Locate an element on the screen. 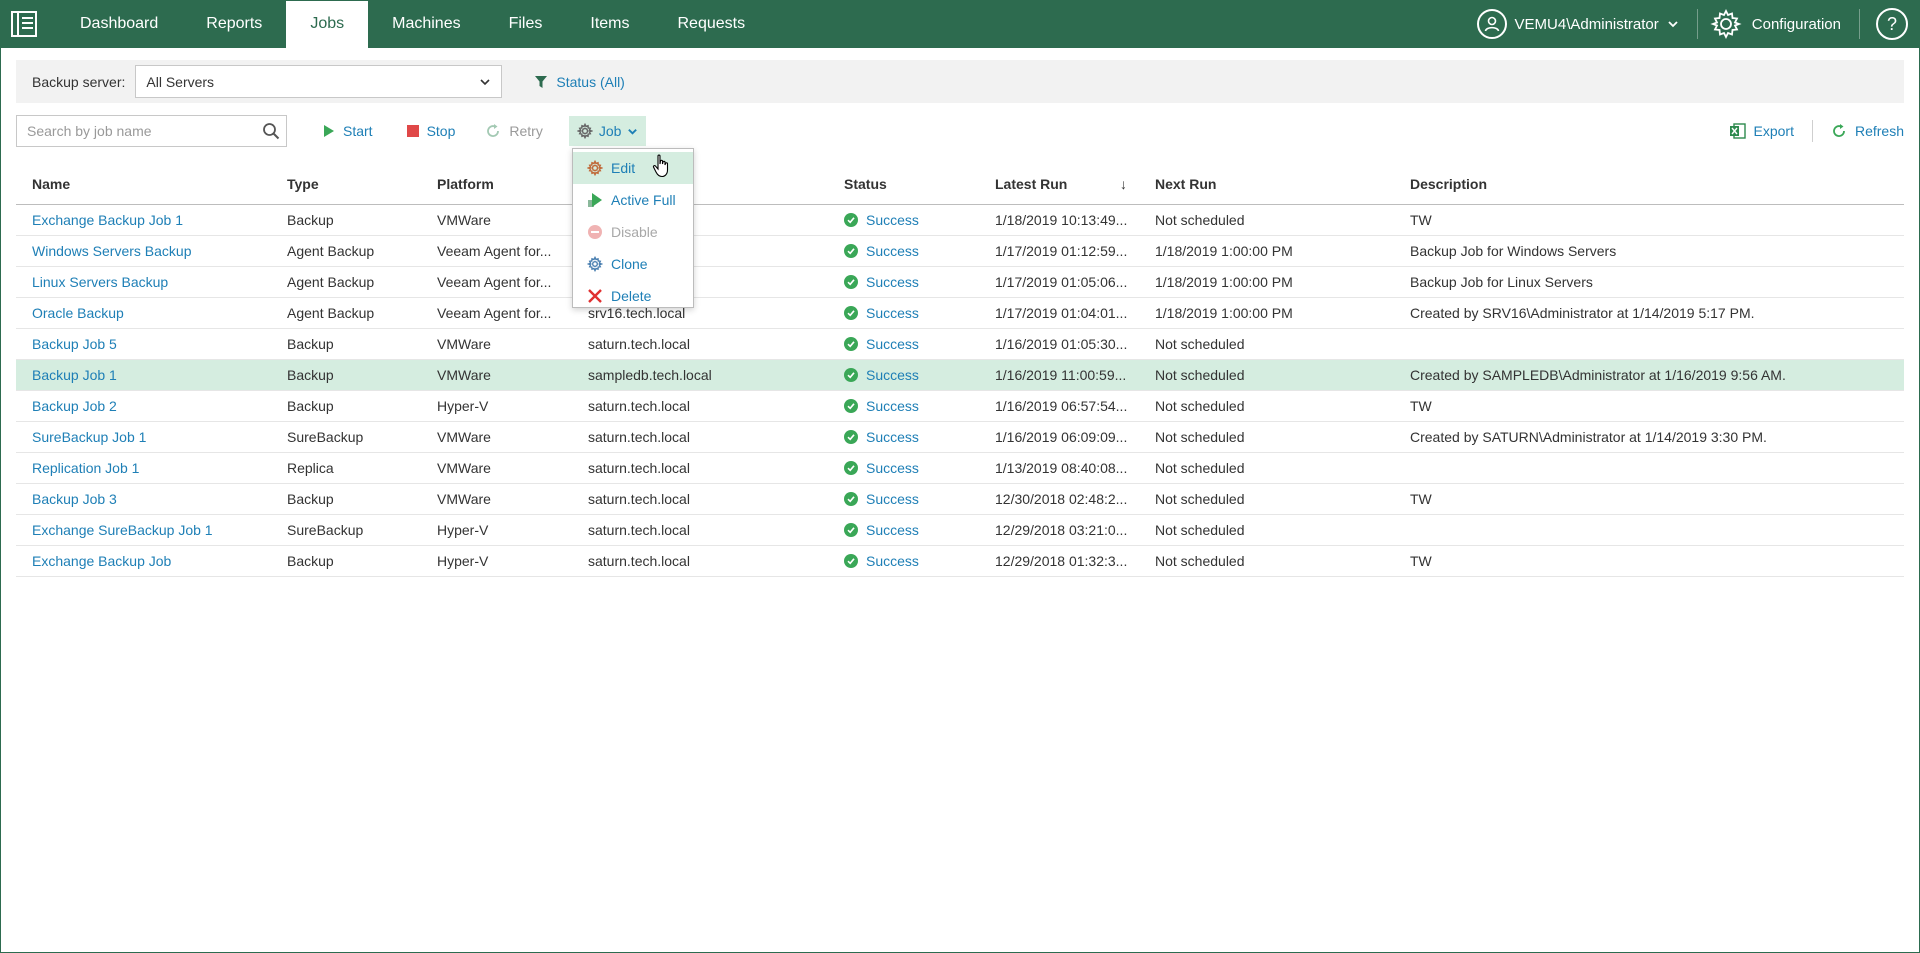  search-box is located at coordinates (151, 131).